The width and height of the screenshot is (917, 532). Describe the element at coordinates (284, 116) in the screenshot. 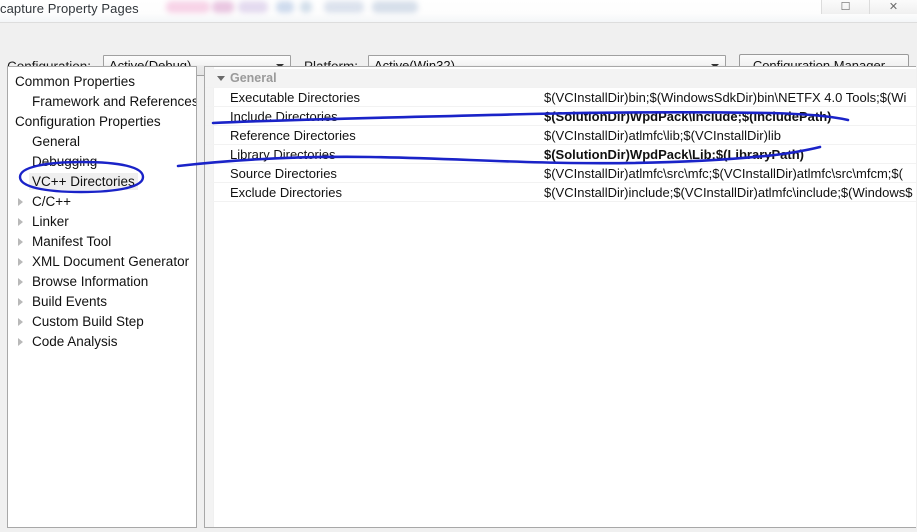

I see `property-name: Include Directories` at that location.